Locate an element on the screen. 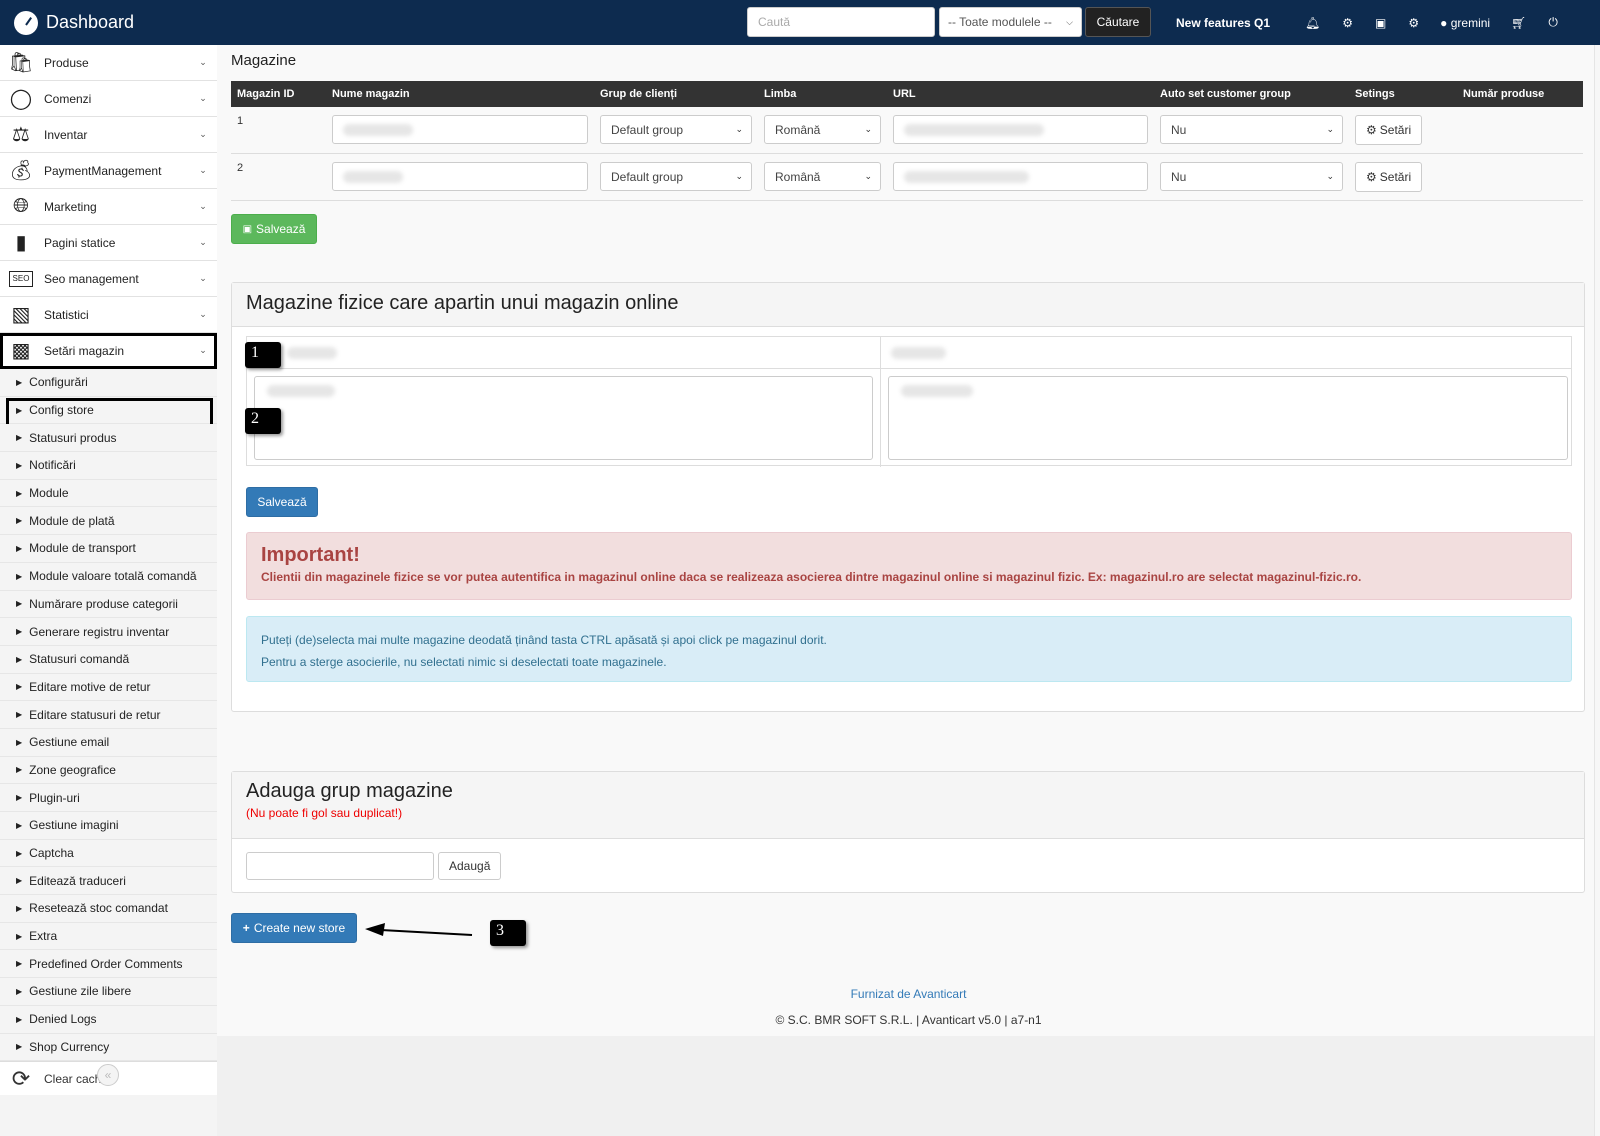  power-icon: ⏻ is located at coordinates (1553, 22).